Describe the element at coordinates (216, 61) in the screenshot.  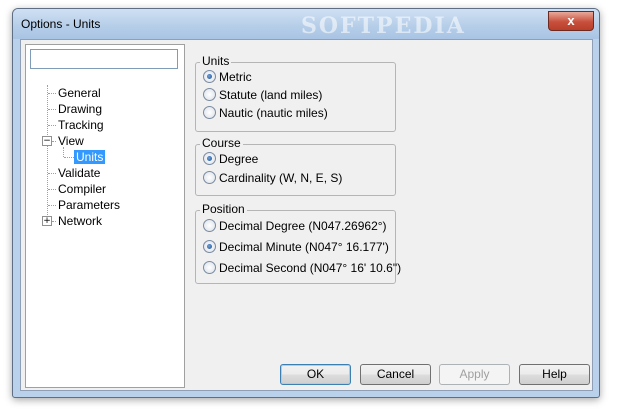
I see `units-group-title: Units` at that location.